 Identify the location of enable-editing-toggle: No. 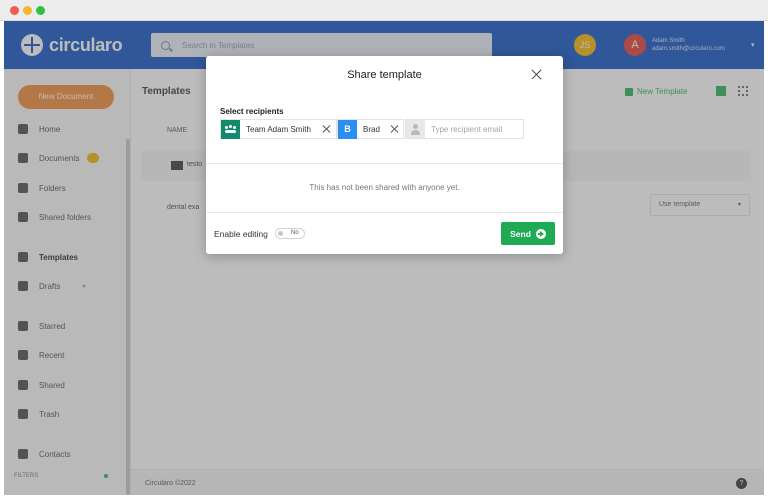
(290, 233).